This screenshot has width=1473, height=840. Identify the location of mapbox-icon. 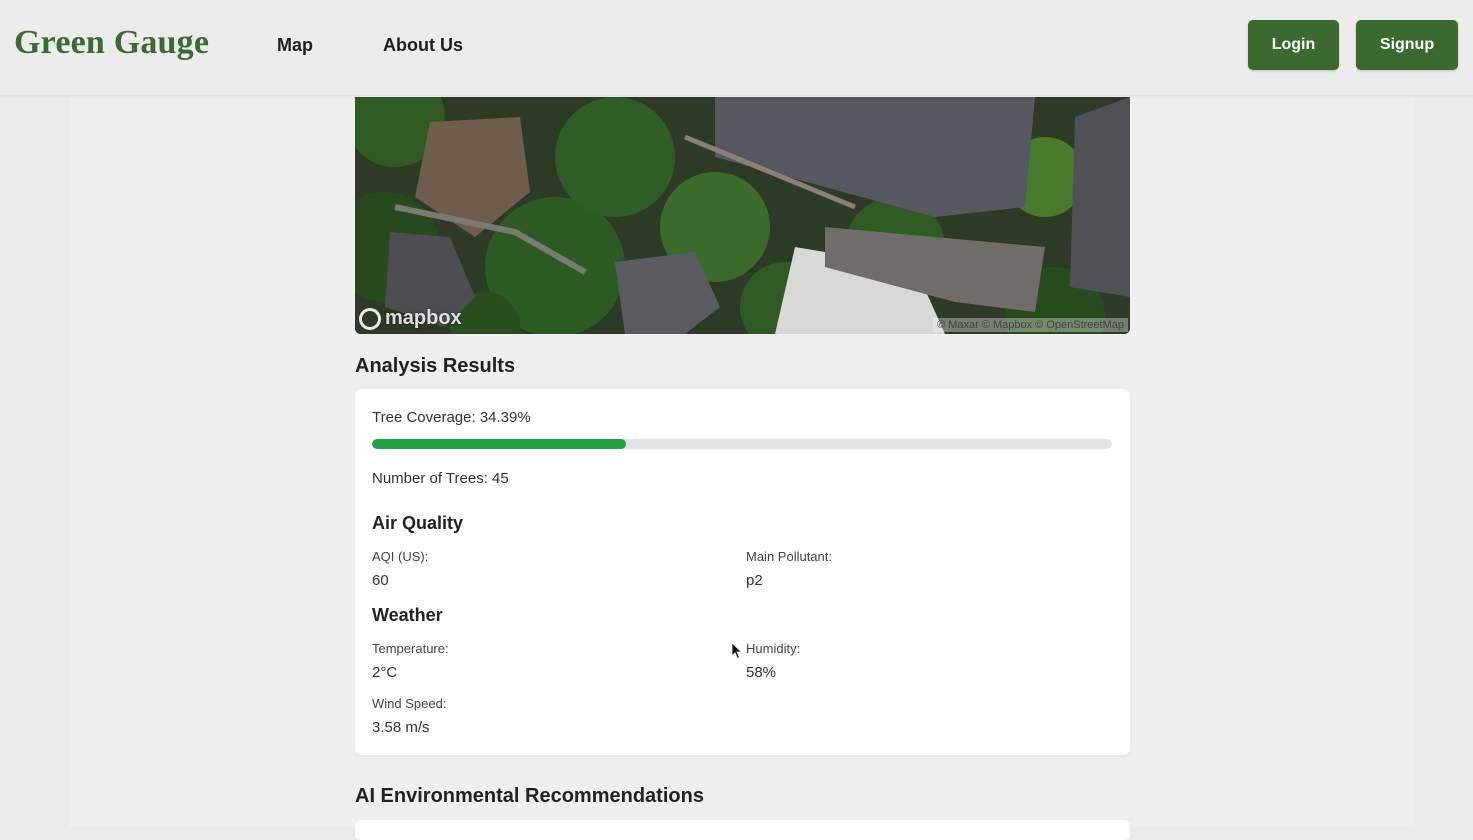
(370, 318).